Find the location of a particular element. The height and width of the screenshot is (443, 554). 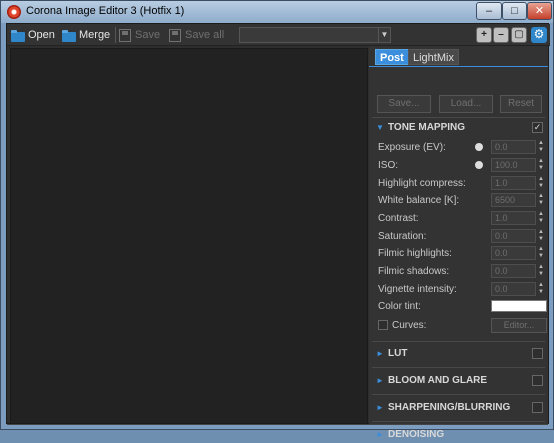

highlight-compress-row: Highlight compress: 1.0 ▲ ▼ is located at coordinates (462, 183).